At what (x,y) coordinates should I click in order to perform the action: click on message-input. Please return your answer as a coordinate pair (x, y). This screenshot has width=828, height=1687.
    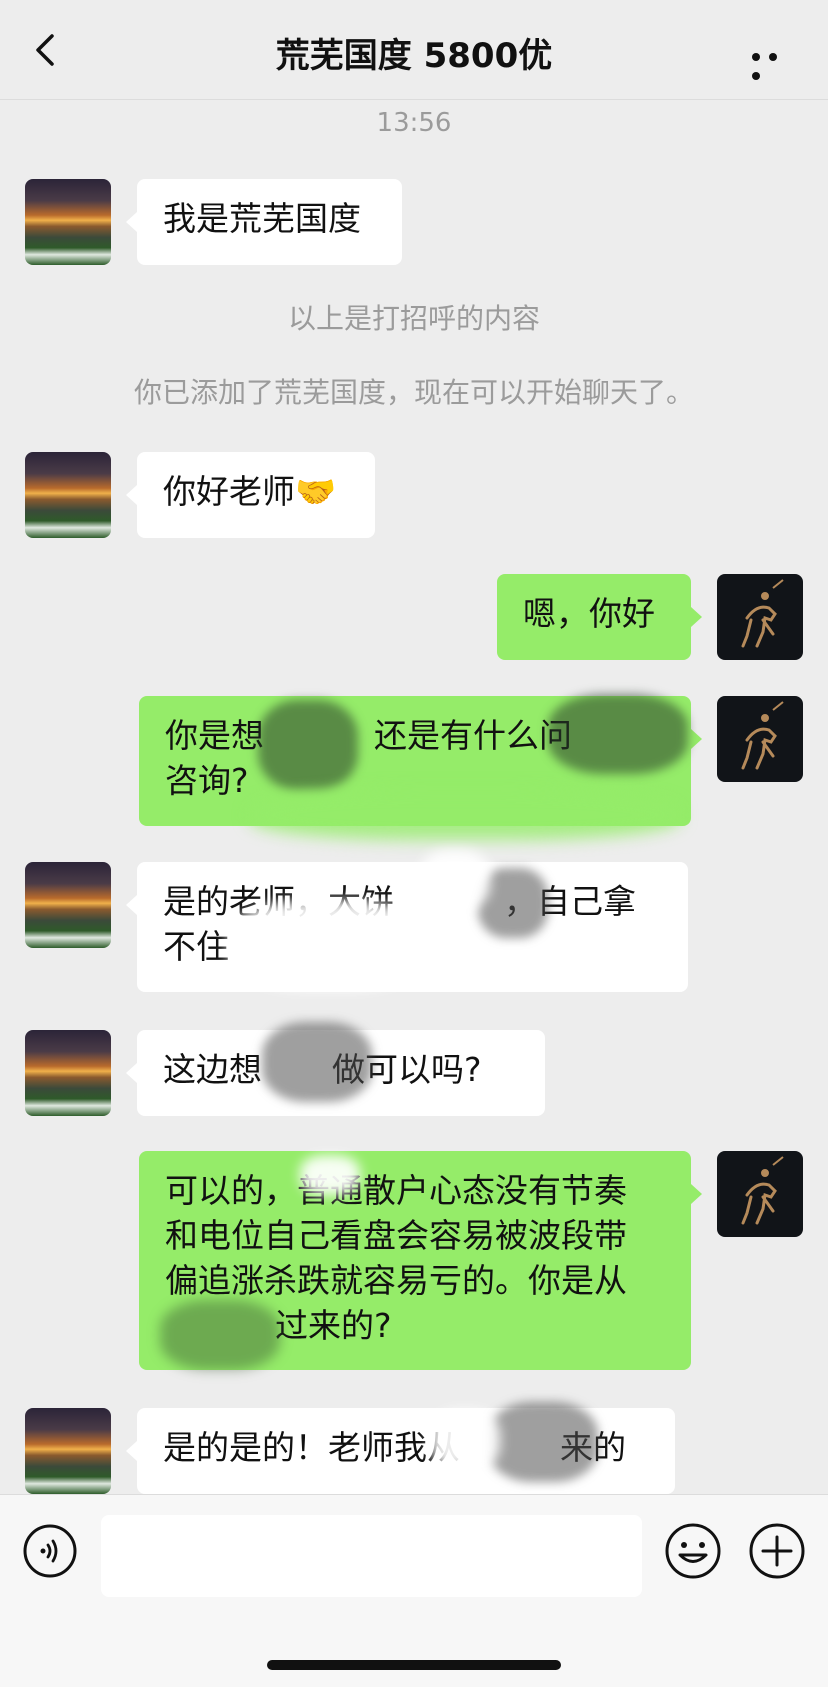
    Looking at the image, I should click on (371, 1556).